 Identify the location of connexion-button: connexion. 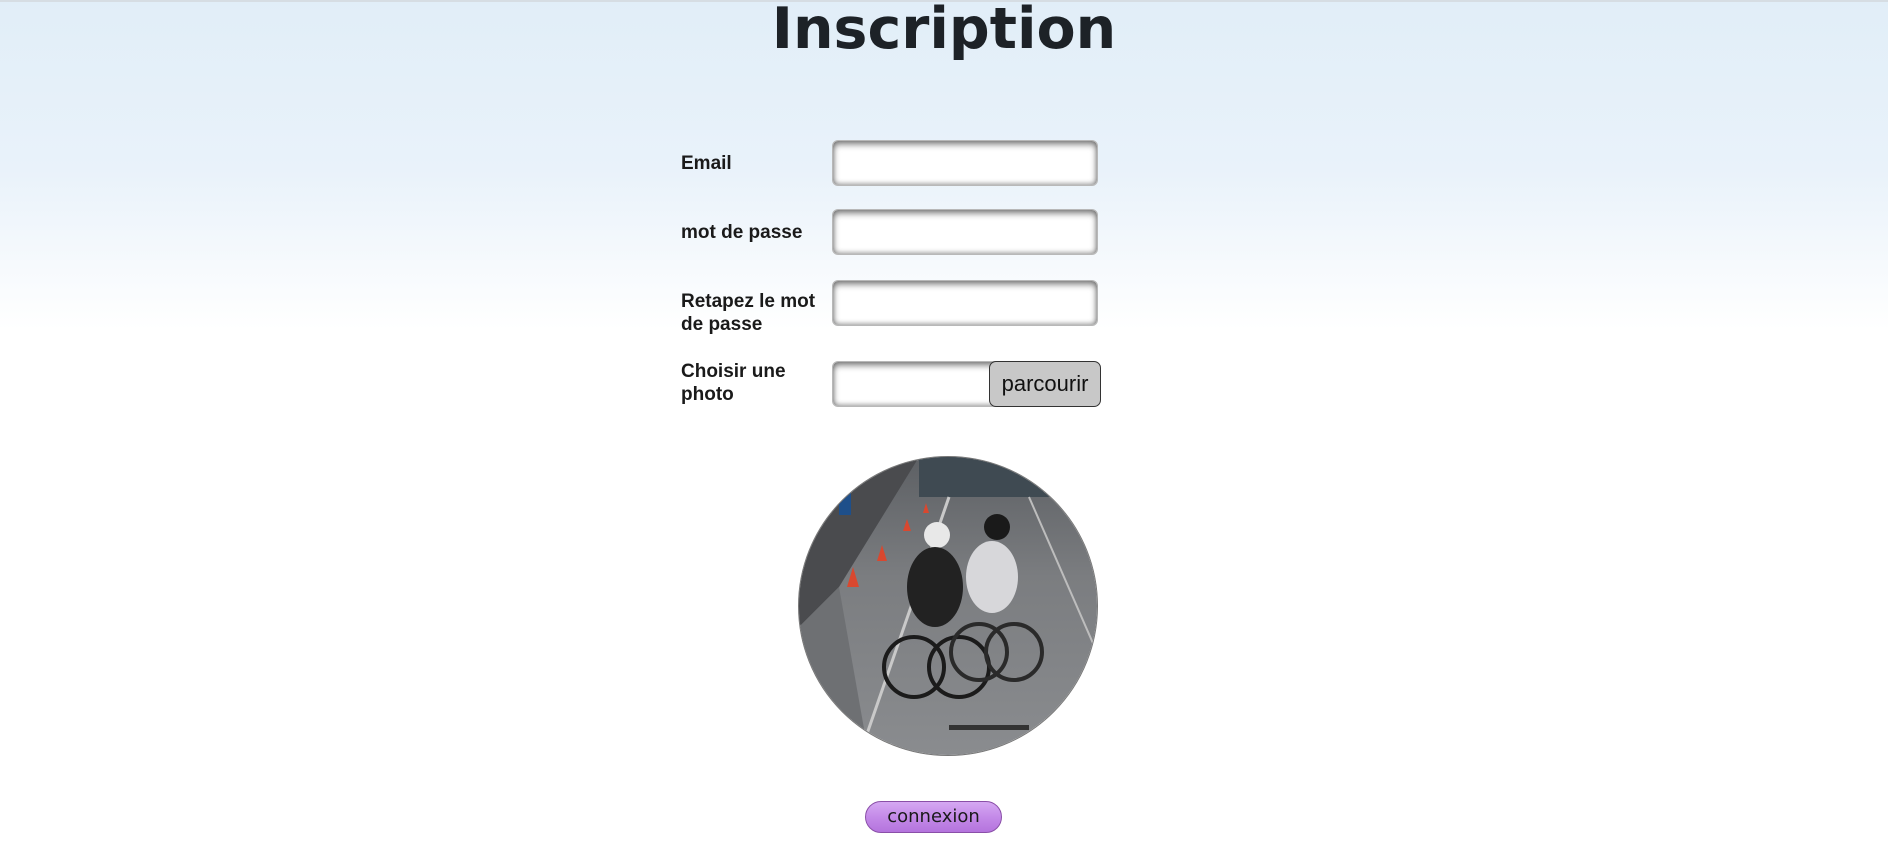
(933, 817).